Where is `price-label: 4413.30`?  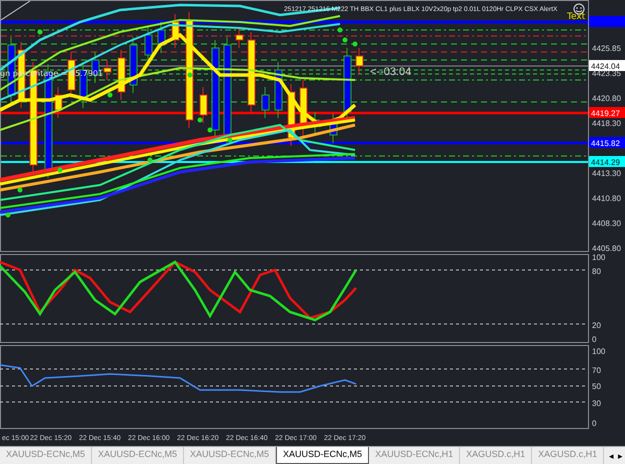 price-label: 4413.30 is located at coordinates (606, 173).